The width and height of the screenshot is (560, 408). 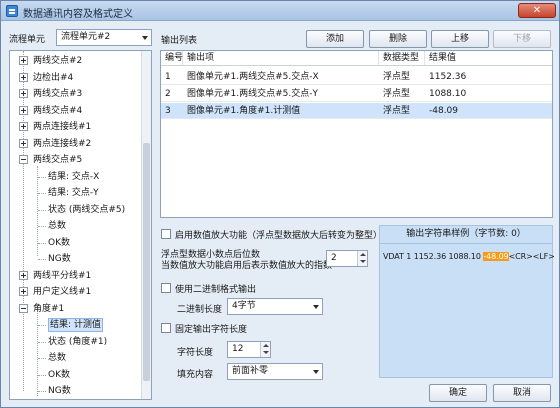 What do you see at coordinates (398, 39) in the screenshot?
I see `delete-button: 删除` at bounding box center [398, 39].